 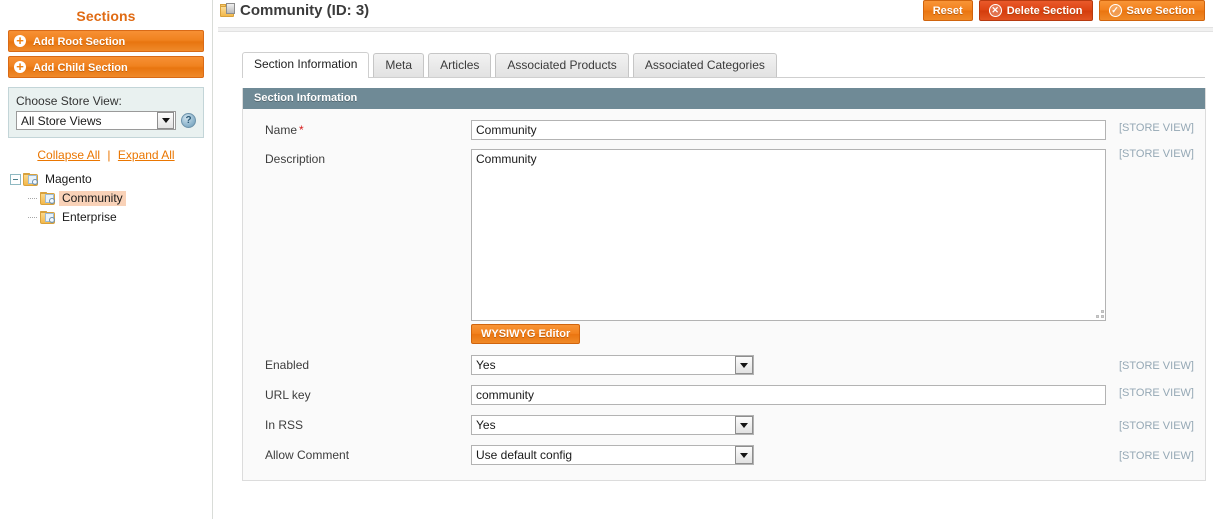 I want to click on delete-circle-icon: ✕, so click(x=995, y=10).